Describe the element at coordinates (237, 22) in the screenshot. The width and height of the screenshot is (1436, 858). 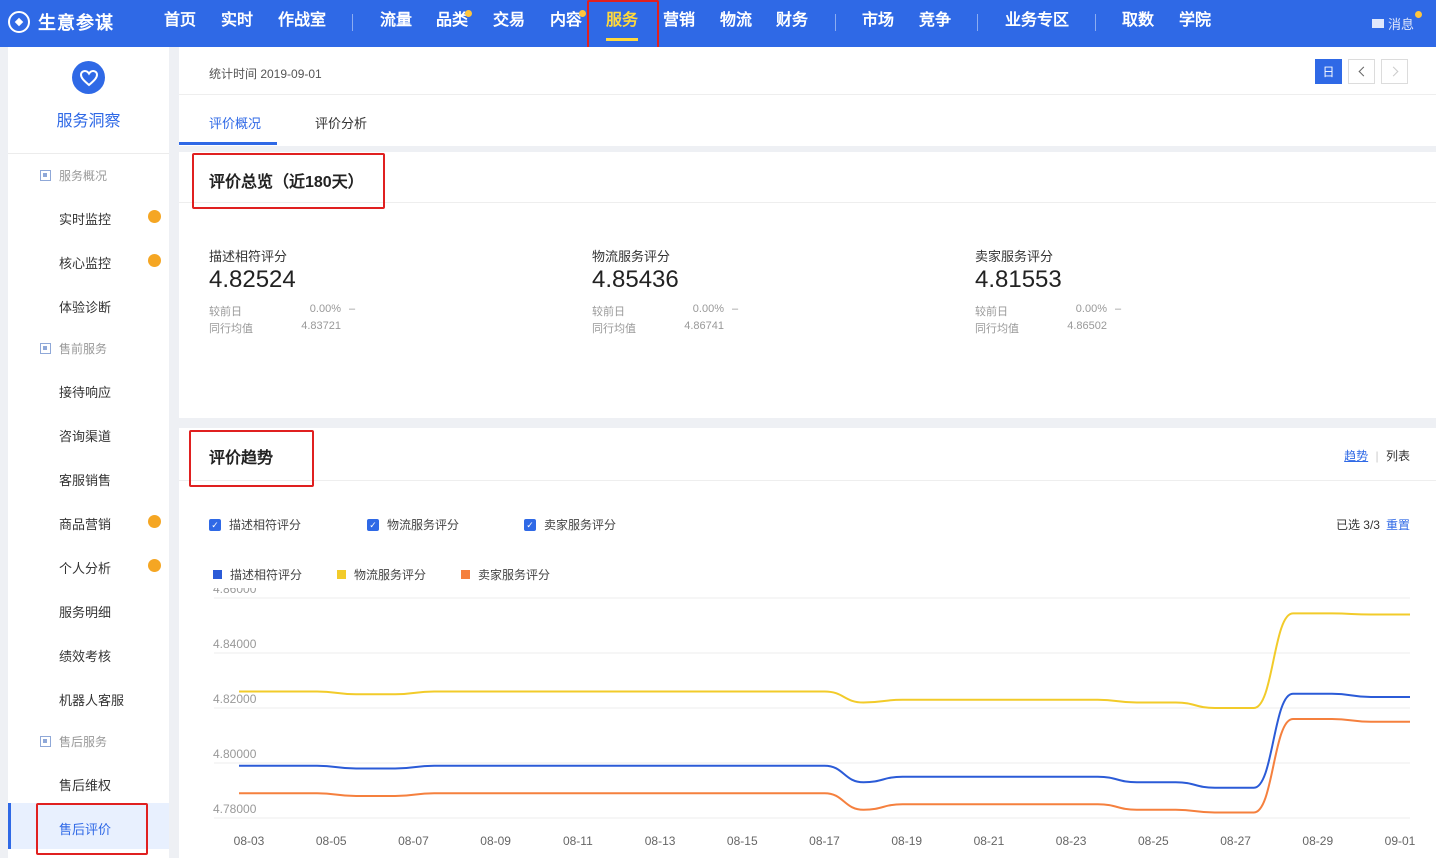
I see `nav-realtime: 实时` at that location.